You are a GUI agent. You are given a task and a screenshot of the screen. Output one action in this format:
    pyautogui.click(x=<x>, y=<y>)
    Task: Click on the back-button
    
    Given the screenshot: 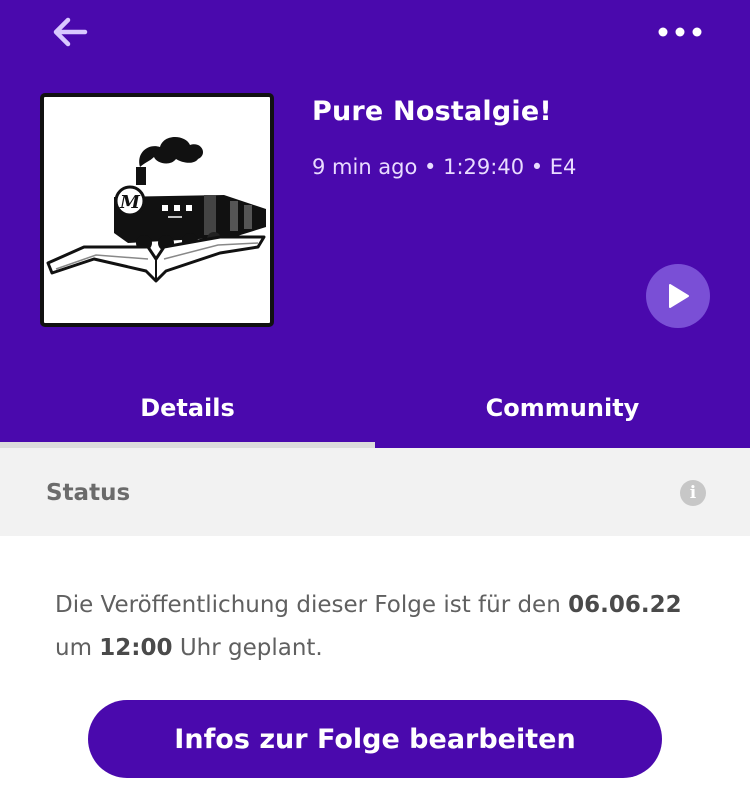 What is the action you would take?
    pyautogui.click(x=70, y=32)
    